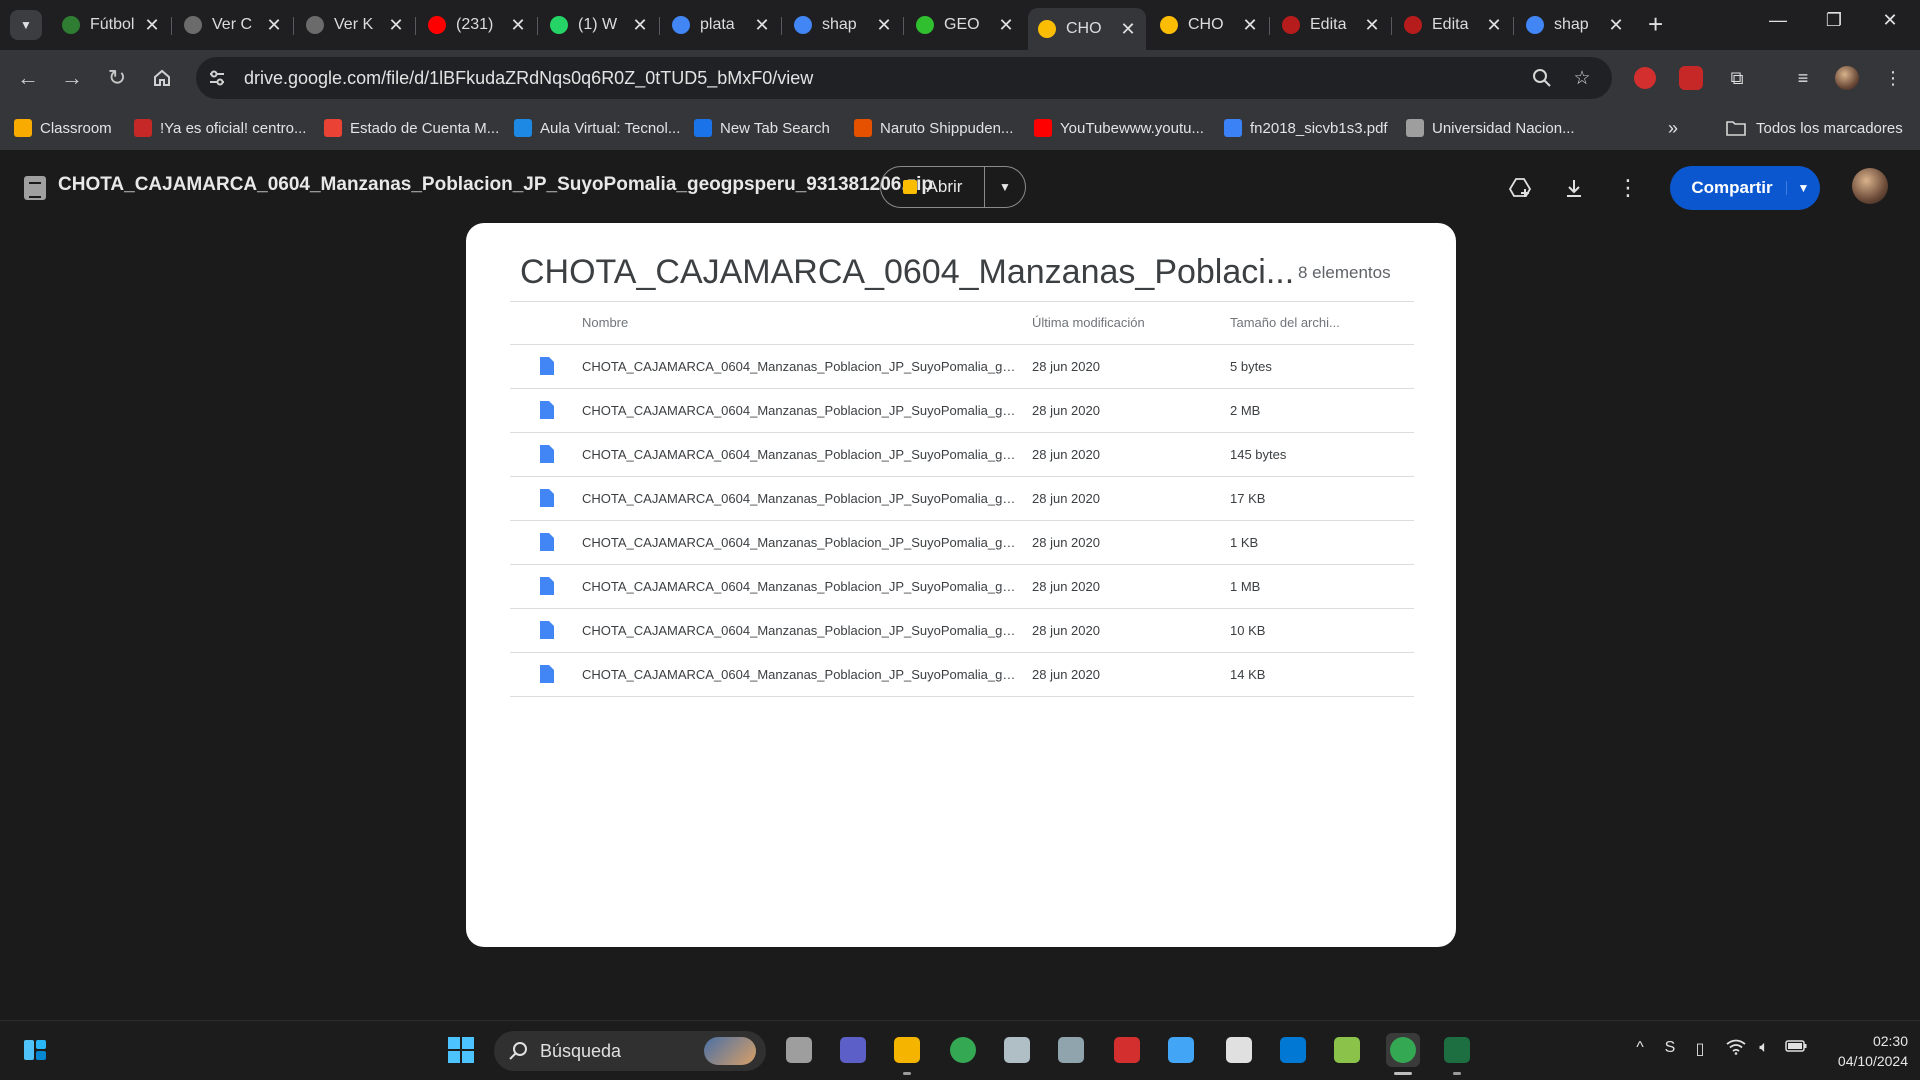 The width and height of the screenshot is (1920, 1080). I want to click on taskbar-search: Búsqueda, so click(630, 1051).